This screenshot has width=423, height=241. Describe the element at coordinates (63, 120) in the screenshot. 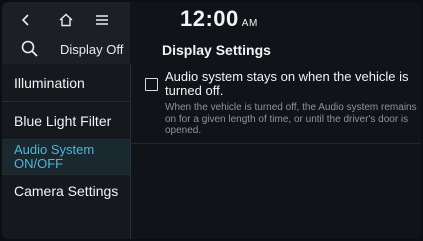

I see `sidebar-item-label: Blue Light Filter` at that location.